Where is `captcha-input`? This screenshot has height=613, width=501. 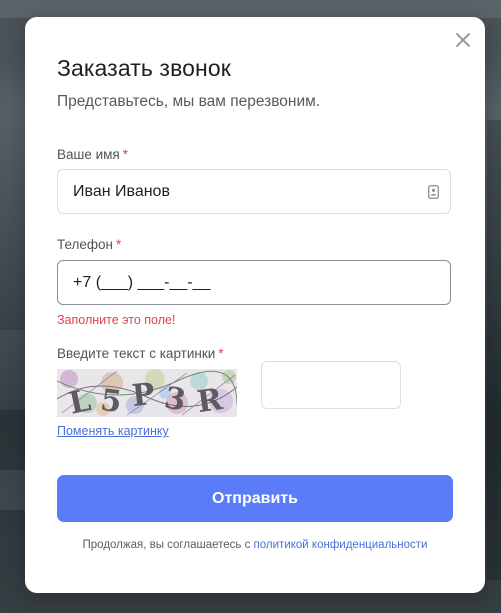
captcha-input is located at coordinates (331, 385).